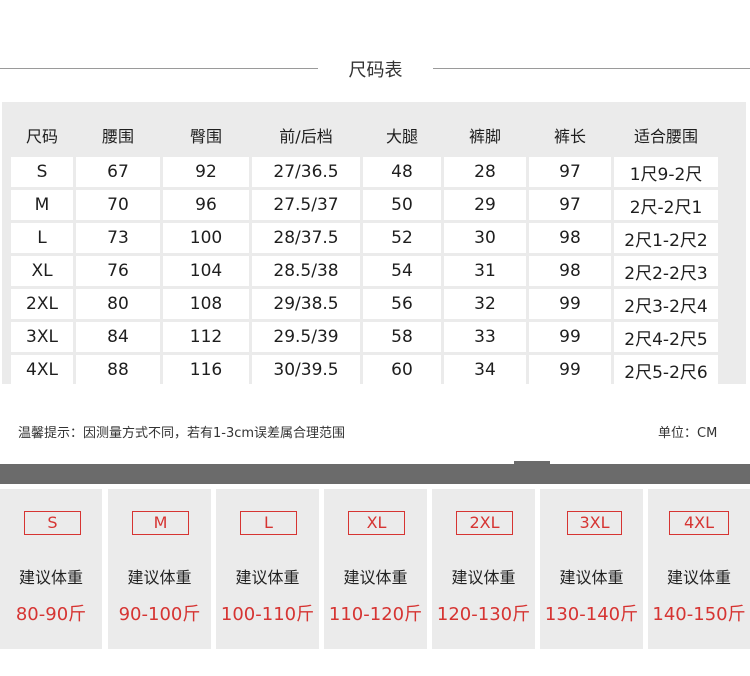 The height and width of the screenshot is (676, 750). I want to click on weight-card-2xl: 2XL 建议体重 120-130斤, so click(483, 569).